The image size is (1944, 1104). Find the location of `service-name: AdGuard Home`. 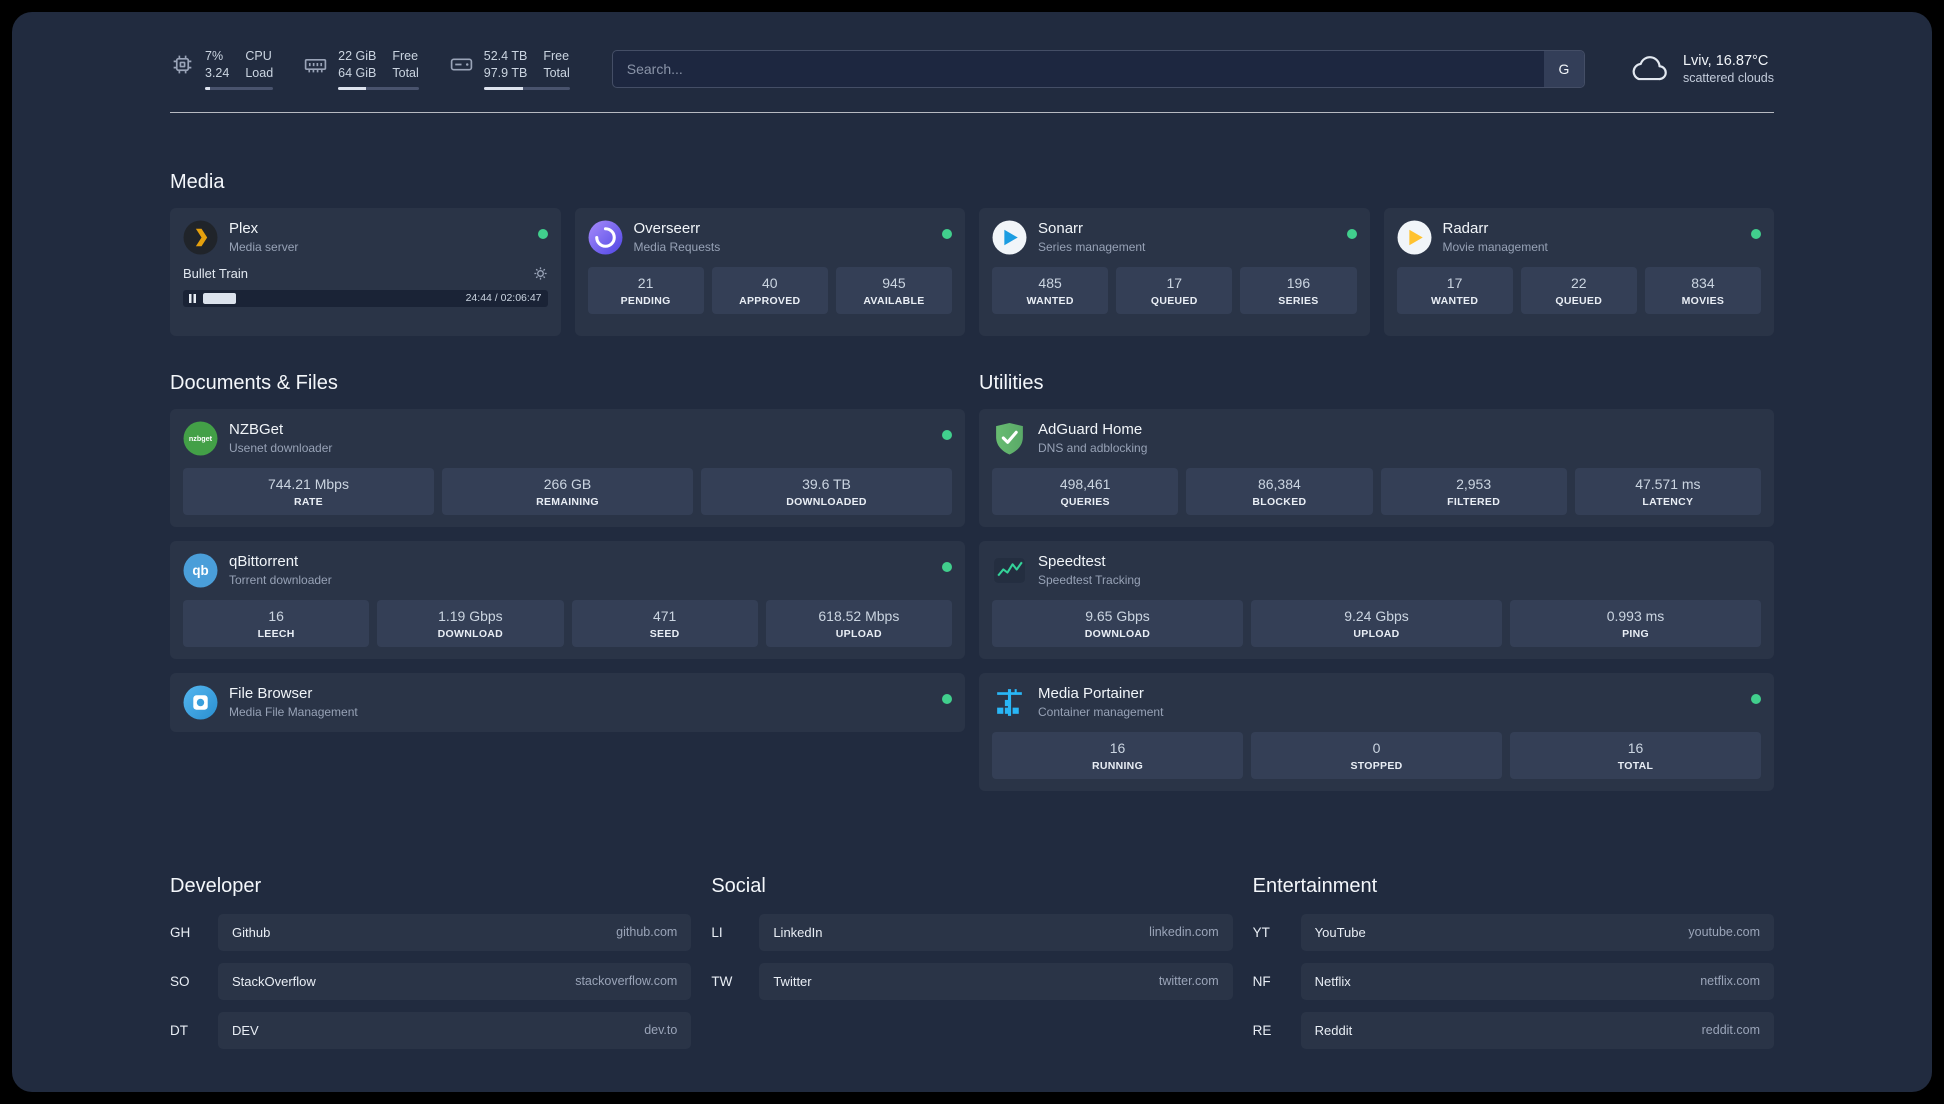

service-name: AdGuard Home is located at coordinates (1090, 429).